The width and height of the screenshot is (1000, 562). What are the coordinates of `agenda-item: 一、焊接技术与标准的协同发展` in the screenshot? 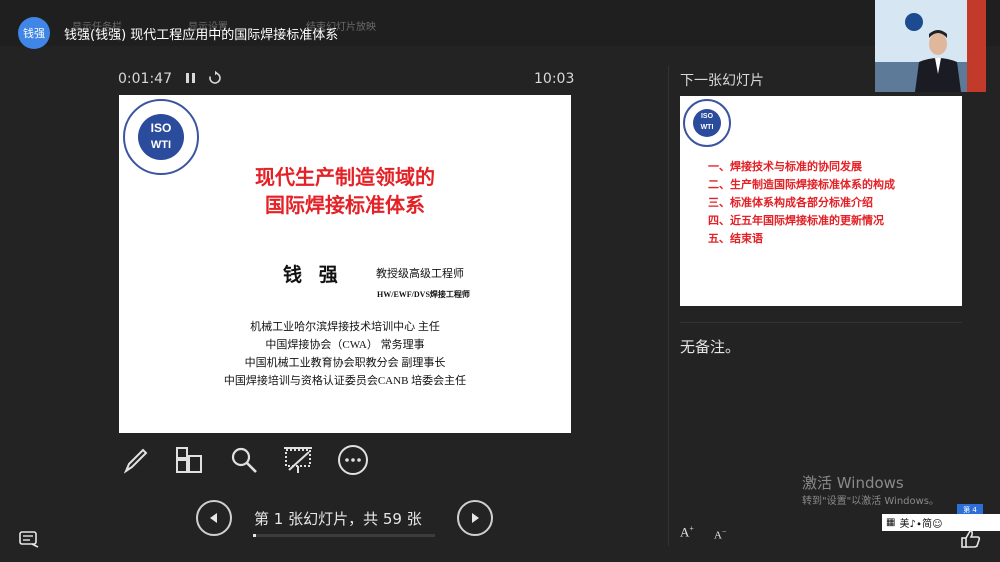 It's located at (785, 167).